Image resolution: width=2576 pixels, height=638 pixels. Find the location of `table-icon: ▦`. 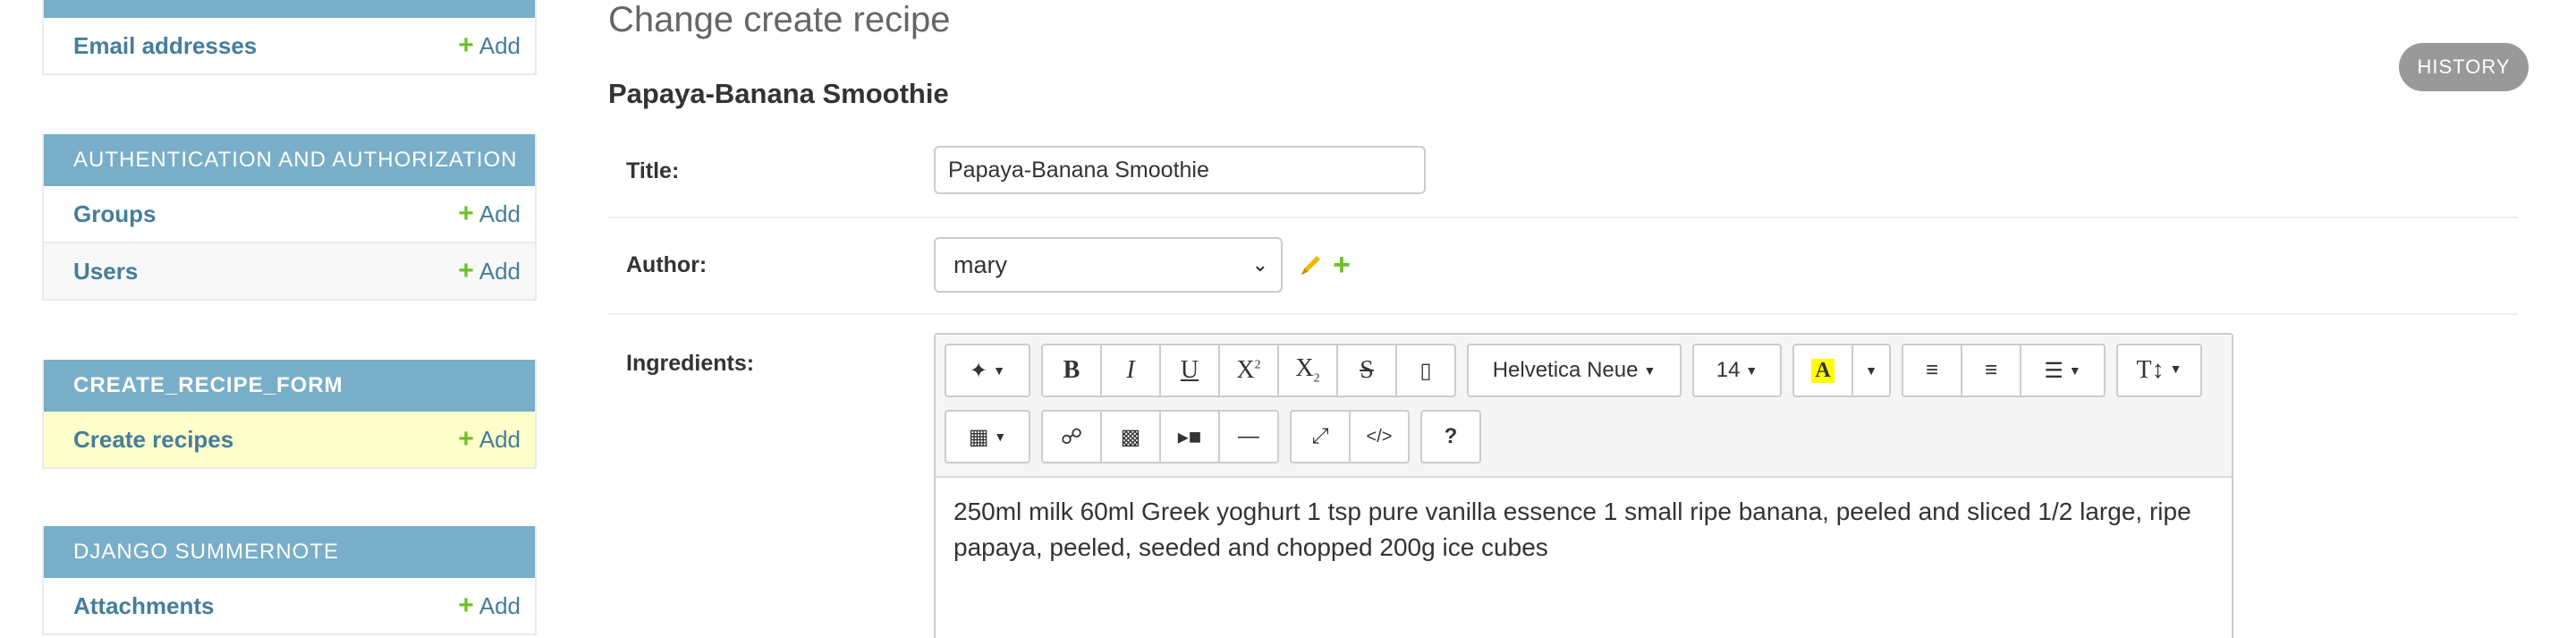

table-icon: ▦ is located at coordinates (978, 437).